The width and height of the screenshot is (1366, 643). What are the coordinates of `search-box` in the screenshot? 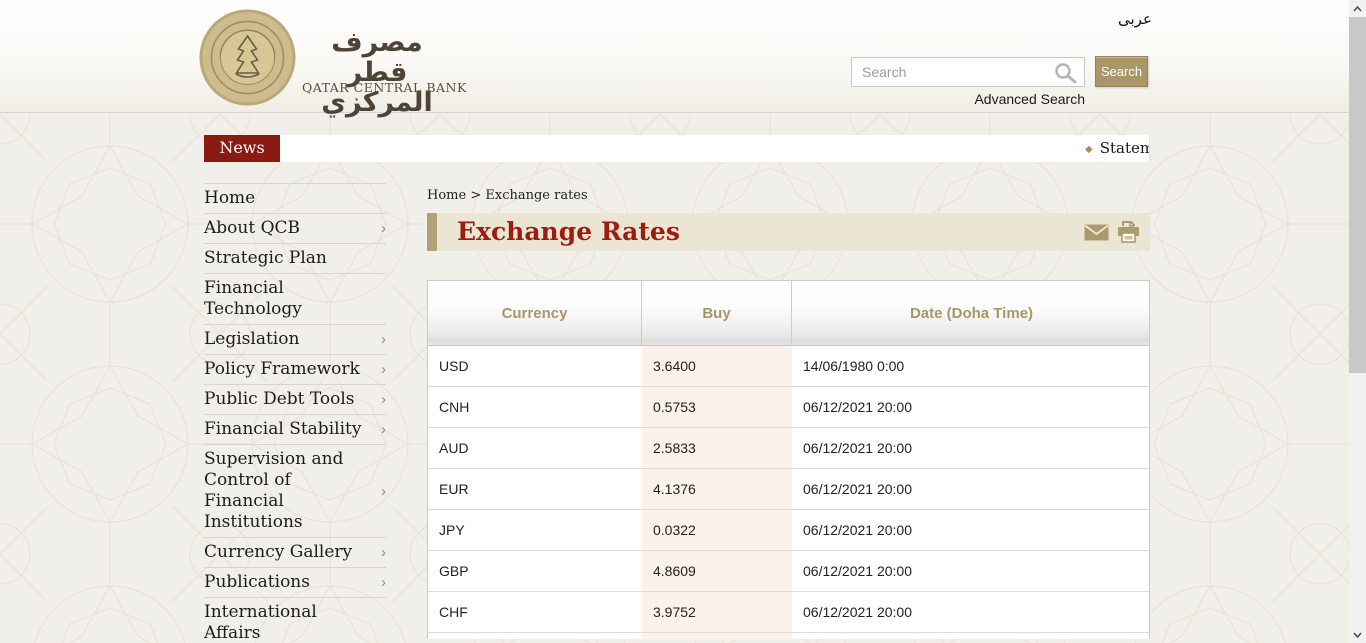 It's located at (968, 72).